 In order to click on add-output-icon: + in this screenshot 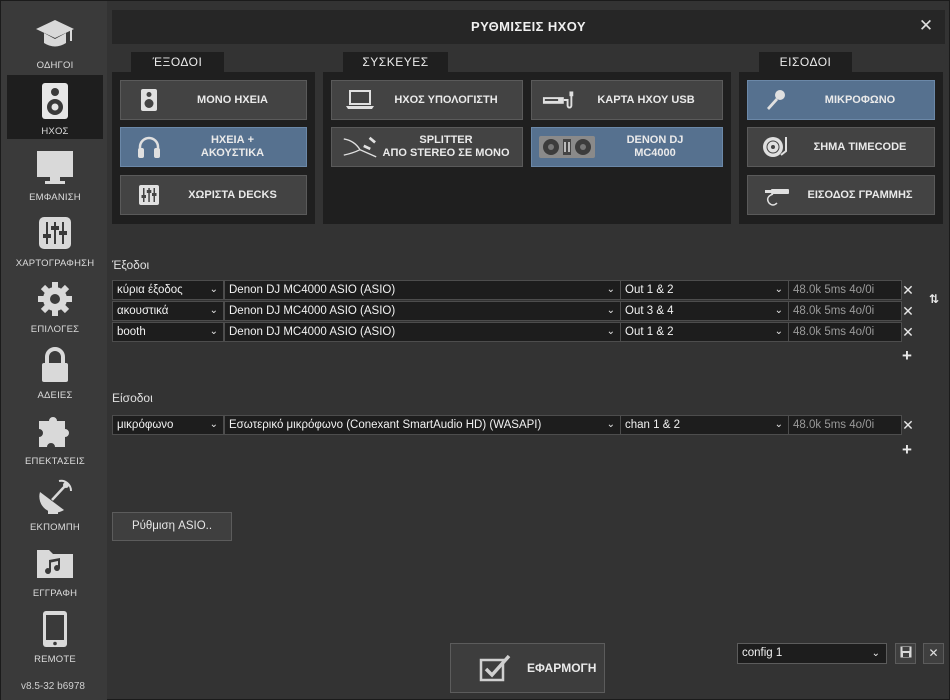, I will do `click(907, 355)`.